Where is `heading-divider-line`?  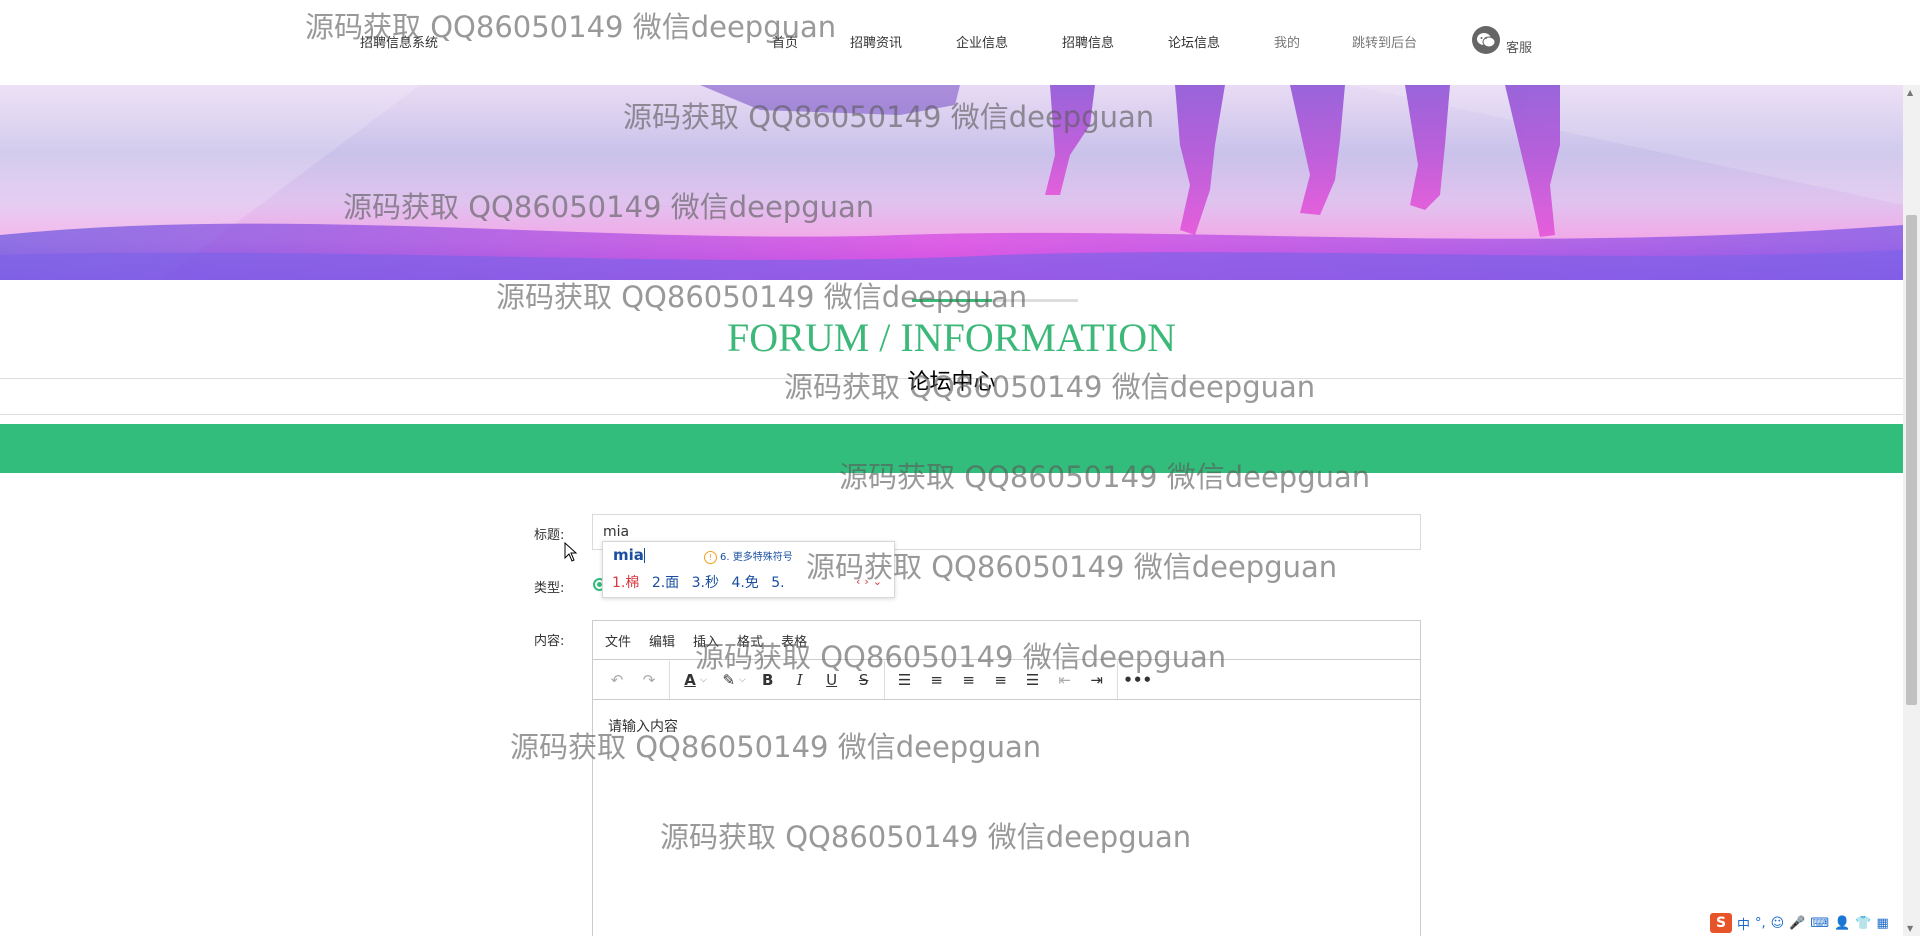
heading-divider-line is located at coordinates (1035, 300).